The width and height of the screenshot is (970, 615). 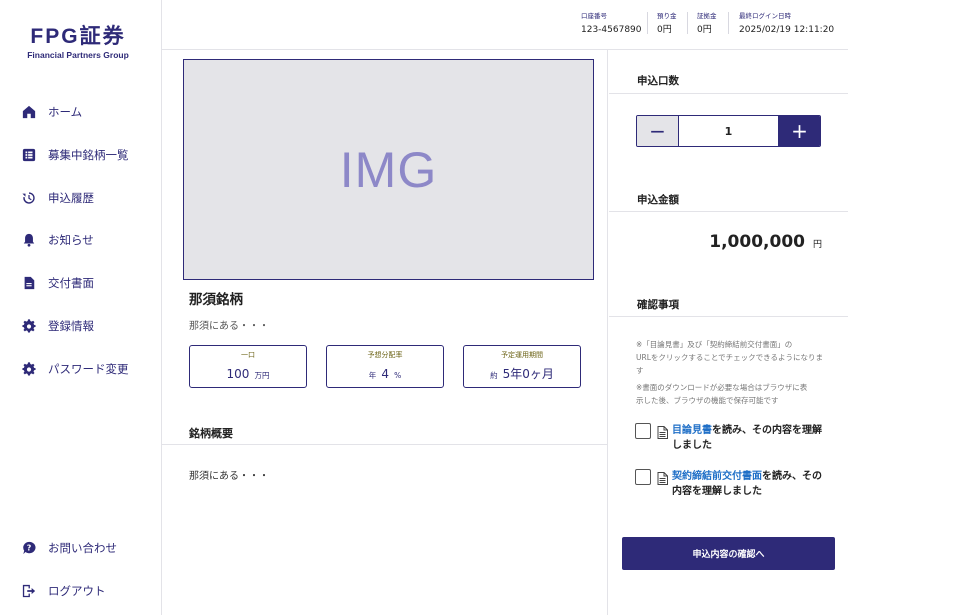 I want to click on sidebar-item-label: ホーム, so click(x=65, y=112).